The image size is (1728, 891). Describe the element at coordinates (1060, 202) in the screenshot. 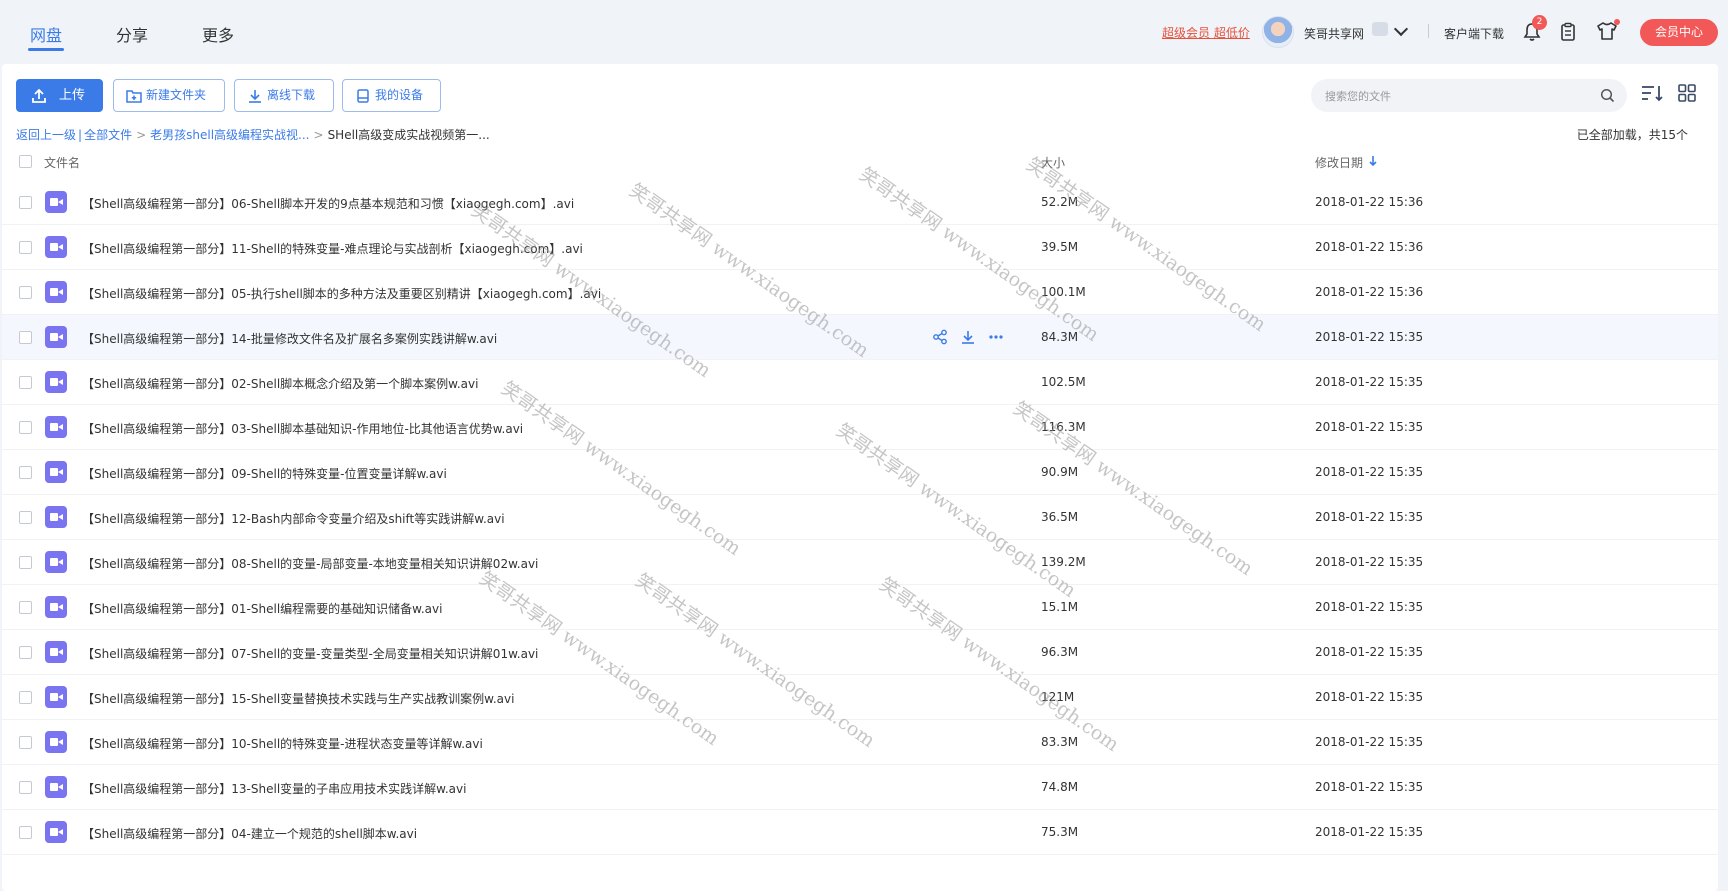

I see `file-size: 52.2M` at that location.